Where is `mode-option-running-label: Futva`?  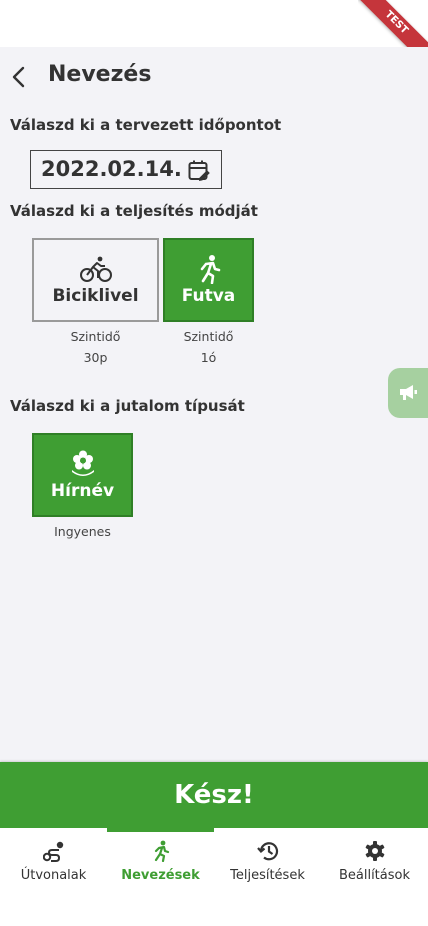
mode-option-running-label: Futva is located at coordinates (208, 296).